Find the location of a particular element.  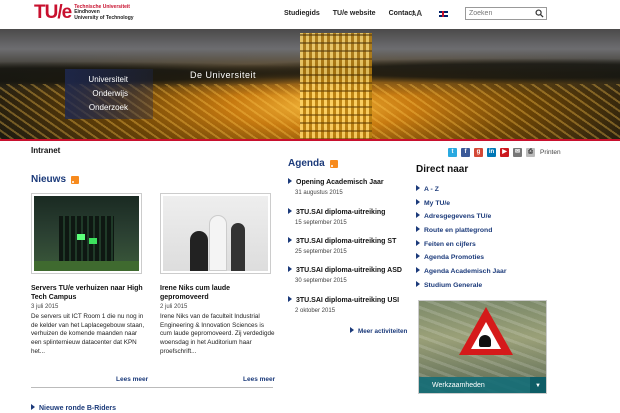

quick-link: Feiten en cijfers is located at coordinates (446, 244).